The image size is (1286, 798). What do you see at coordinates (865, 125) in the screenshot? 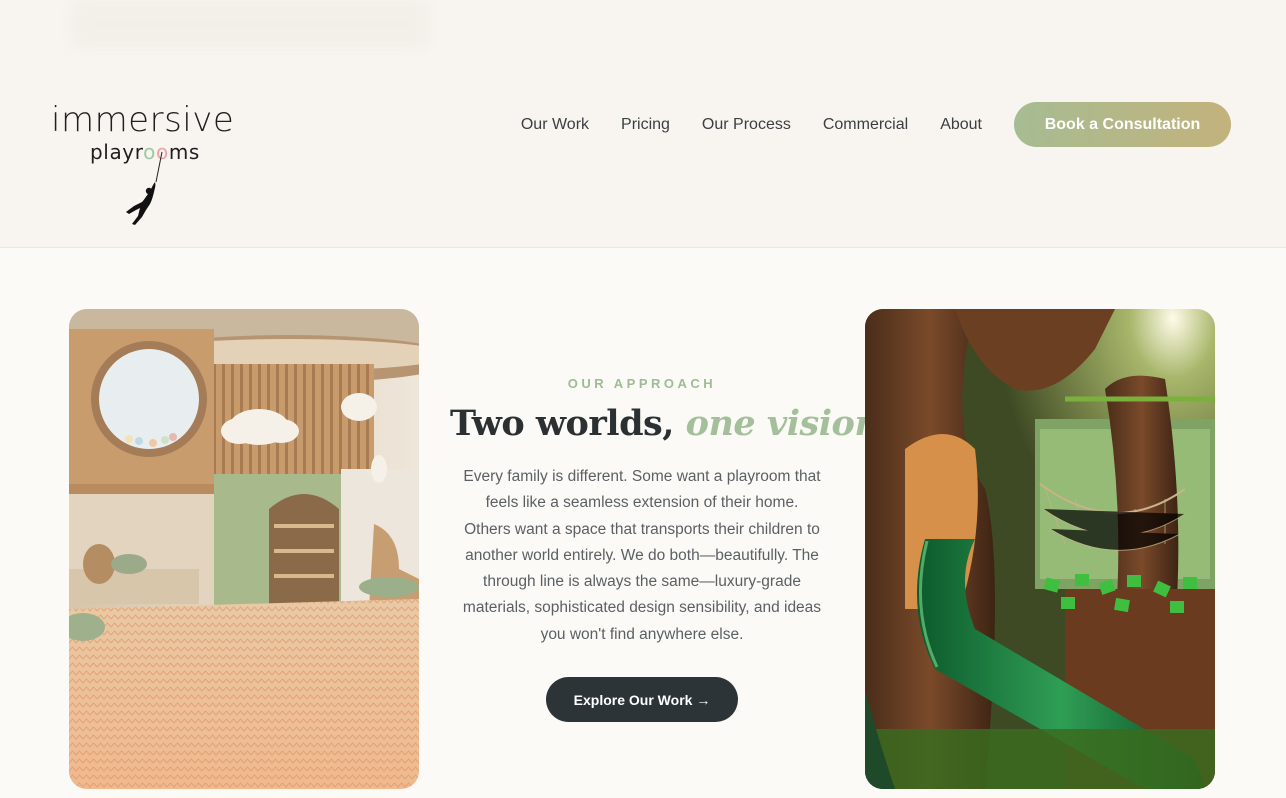
I see `nav-commercial: Commercial` at bounding box center [865, 125].